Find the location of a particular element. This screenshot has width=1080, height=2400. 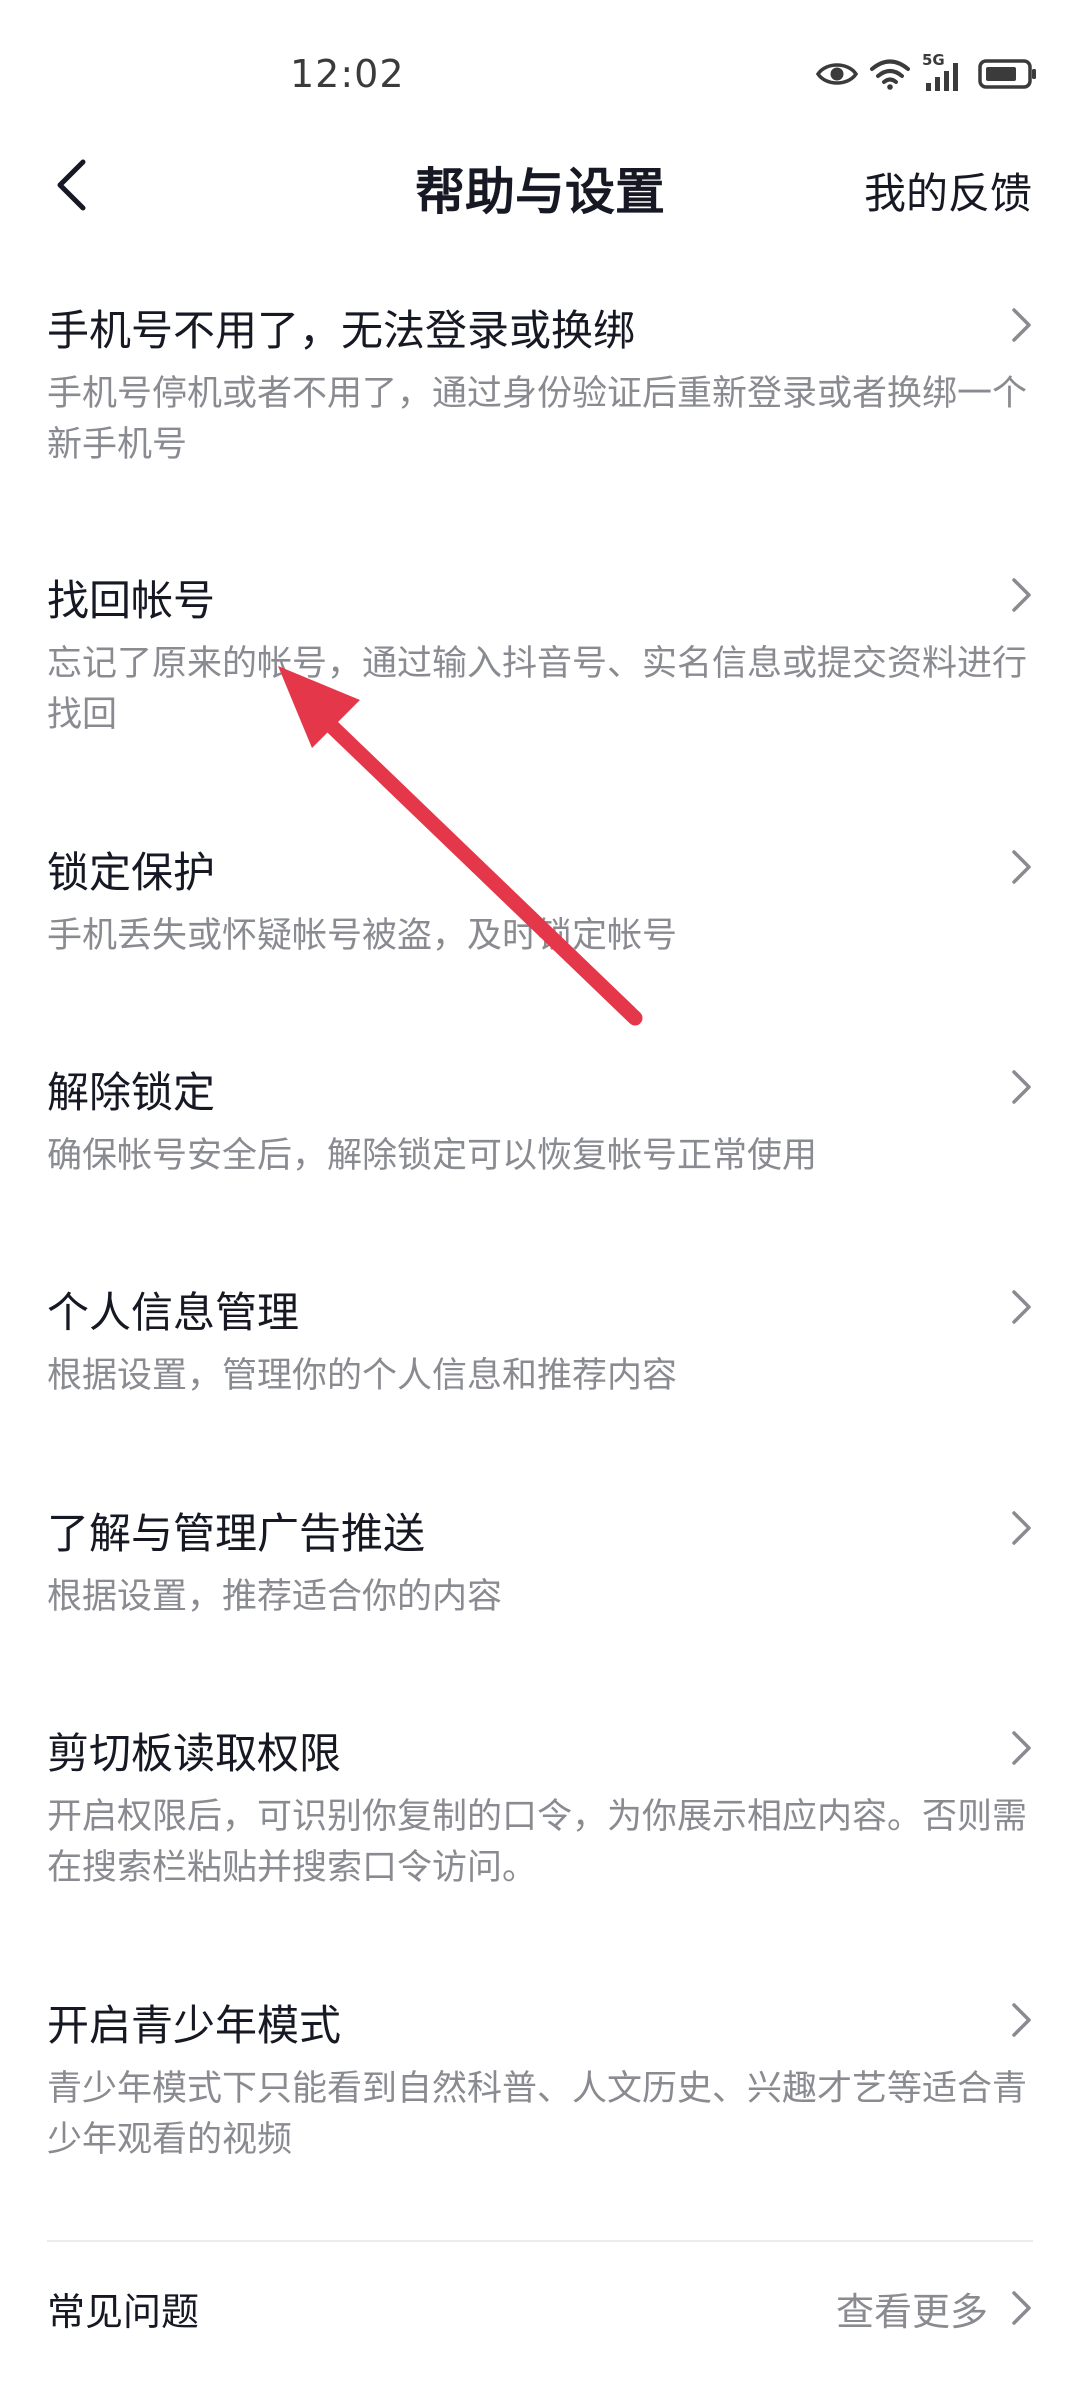

item-desc: 根据设置，推荐适合你的内容 is located at coordinates (275, 1597).